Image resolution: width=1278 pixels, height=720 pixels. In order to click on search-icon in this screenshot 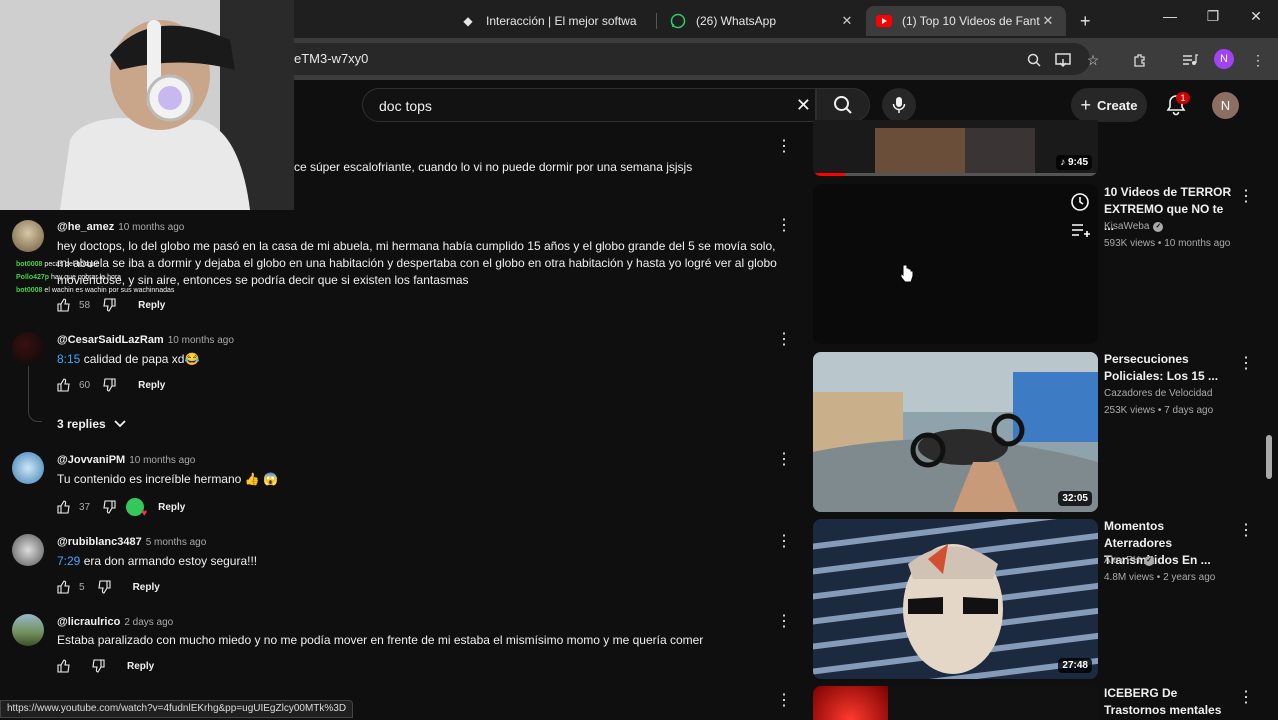, I will do `click(843, 105)`.